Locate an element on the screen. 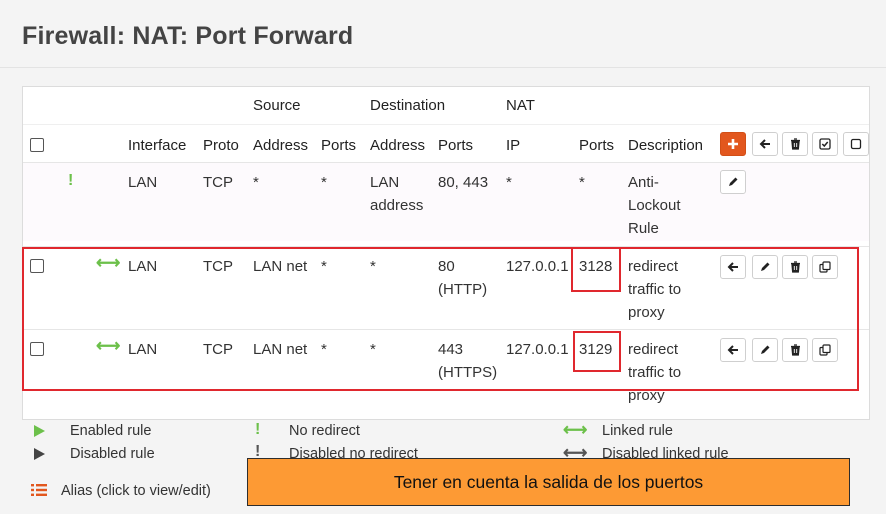 This screenshot has height=514, width=886. row-nat-ip: * is located at coordinates (509, 182).